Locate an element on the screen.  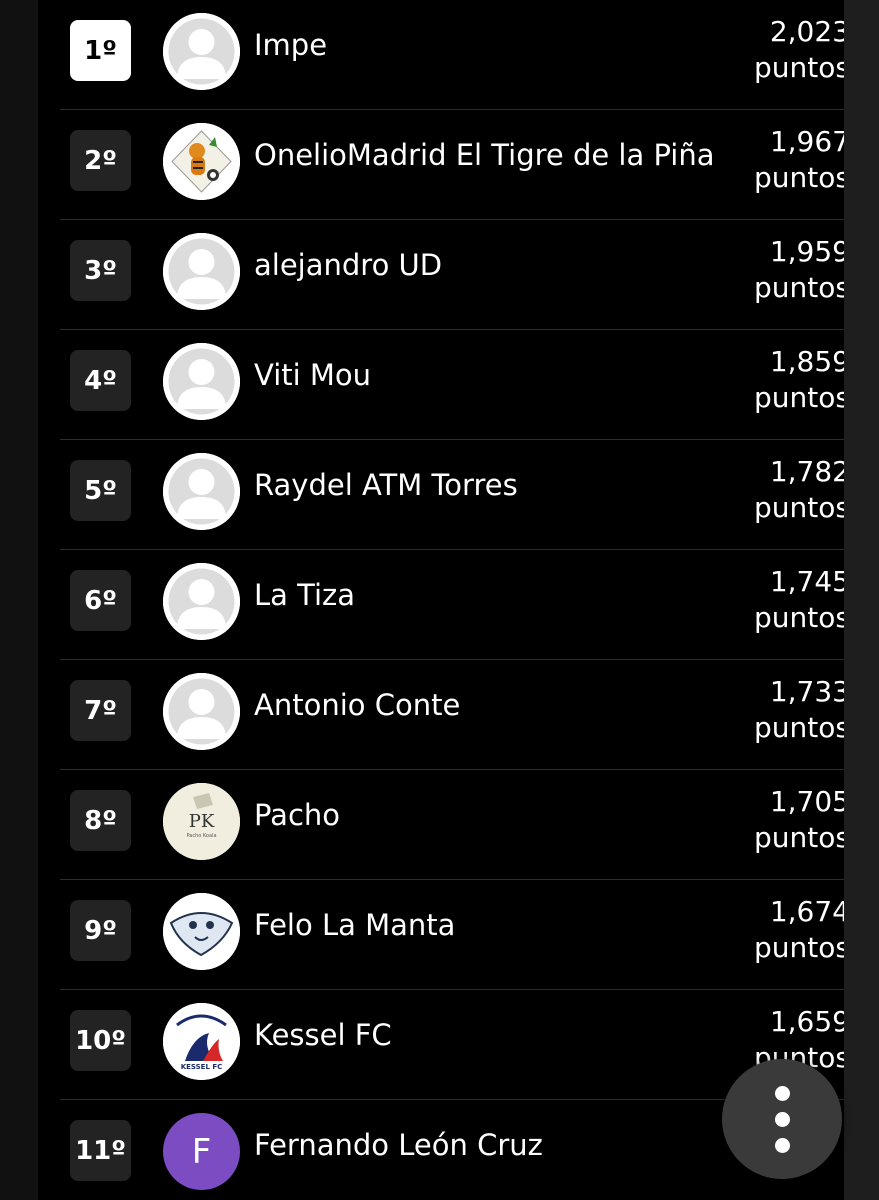
scrollbar is located at coordinates (861, 600).